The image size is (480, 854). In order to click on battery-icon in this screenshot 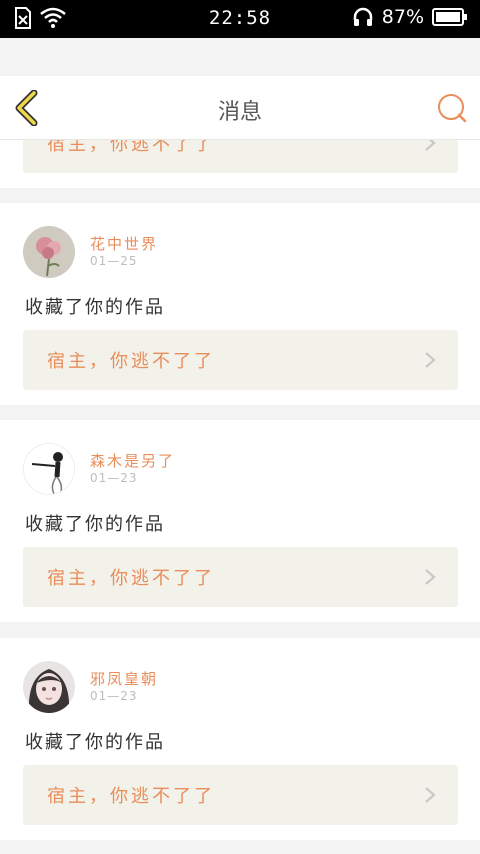, I will do `click(449, 17)`.